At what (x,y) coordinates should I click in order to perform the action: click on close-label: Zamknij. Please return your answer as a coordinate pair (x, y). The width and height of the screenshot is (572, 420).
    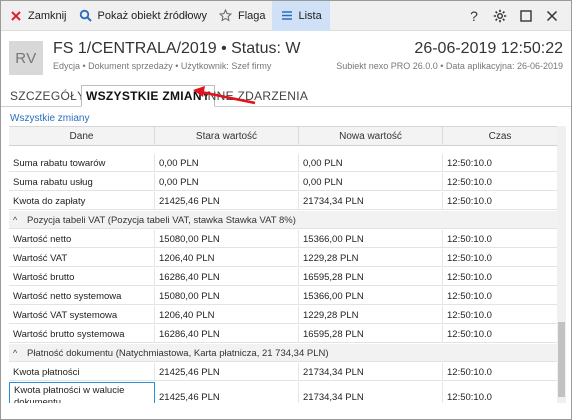
    Looking at the image, I should click on (47, 15).